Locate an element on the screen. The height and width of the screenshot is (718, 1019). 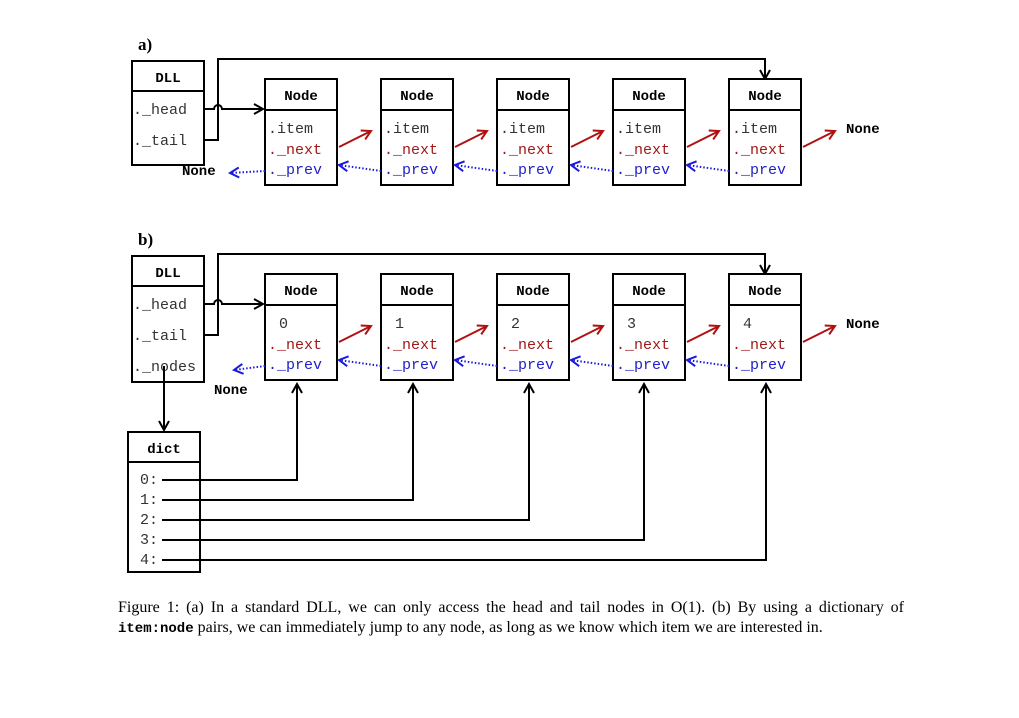
panel_a-node-title-4: Node is located at coordinates (765, 97).